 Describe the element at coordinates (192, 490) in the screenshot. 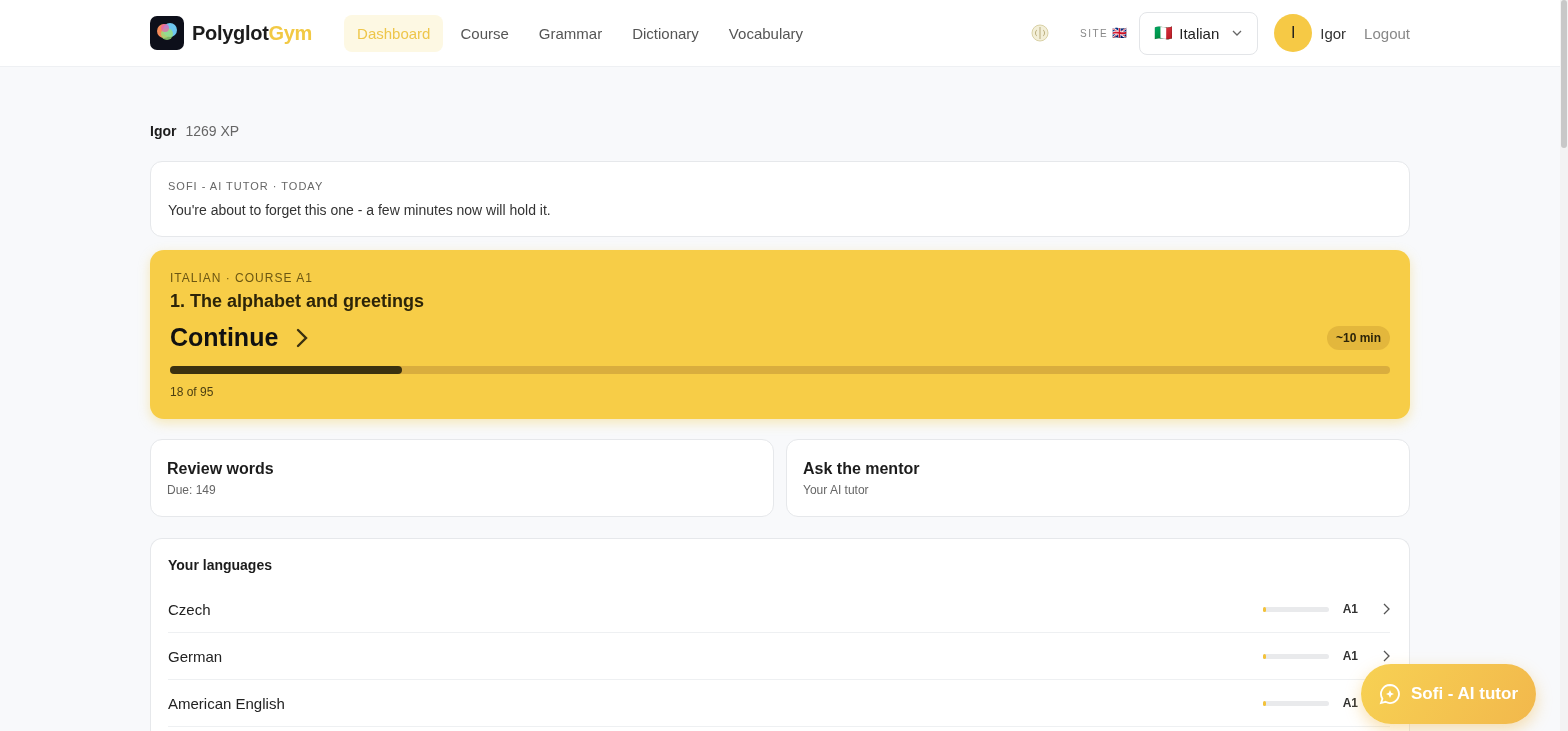

I see `card-subtitle: Due: 149` at that location.